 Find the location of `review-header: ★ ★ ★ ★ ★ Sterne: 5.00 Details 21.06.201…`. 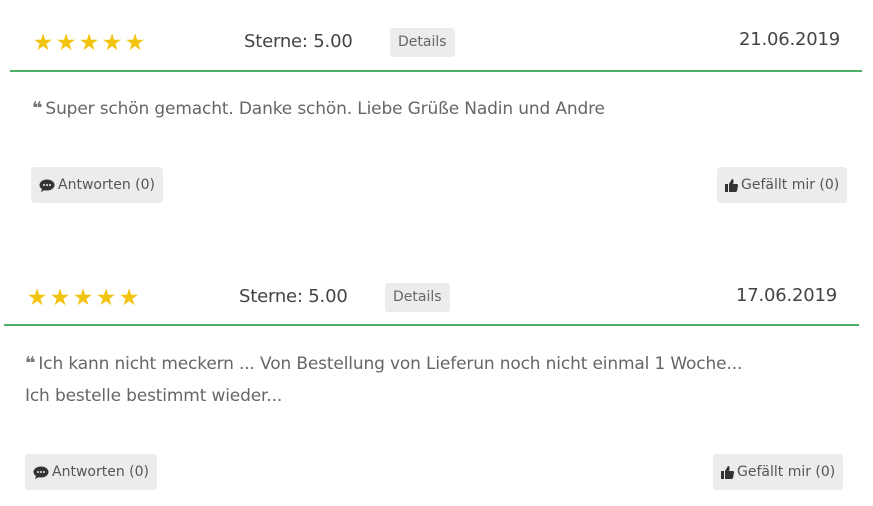

review-header: ★ ★ ★ ★ ★ Sterne: 5.00 Details 21.06.201… is located at coordinates (436, 36).